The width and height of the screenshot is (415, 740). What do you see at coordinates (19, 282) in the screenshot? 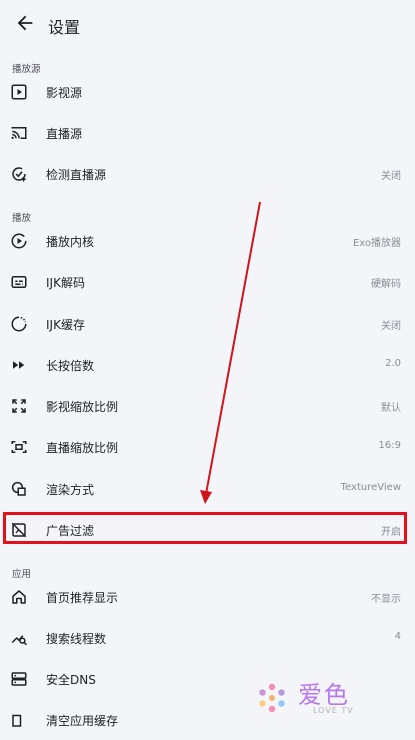
I see `subtitles-icon` at bounding box center [19, 282].